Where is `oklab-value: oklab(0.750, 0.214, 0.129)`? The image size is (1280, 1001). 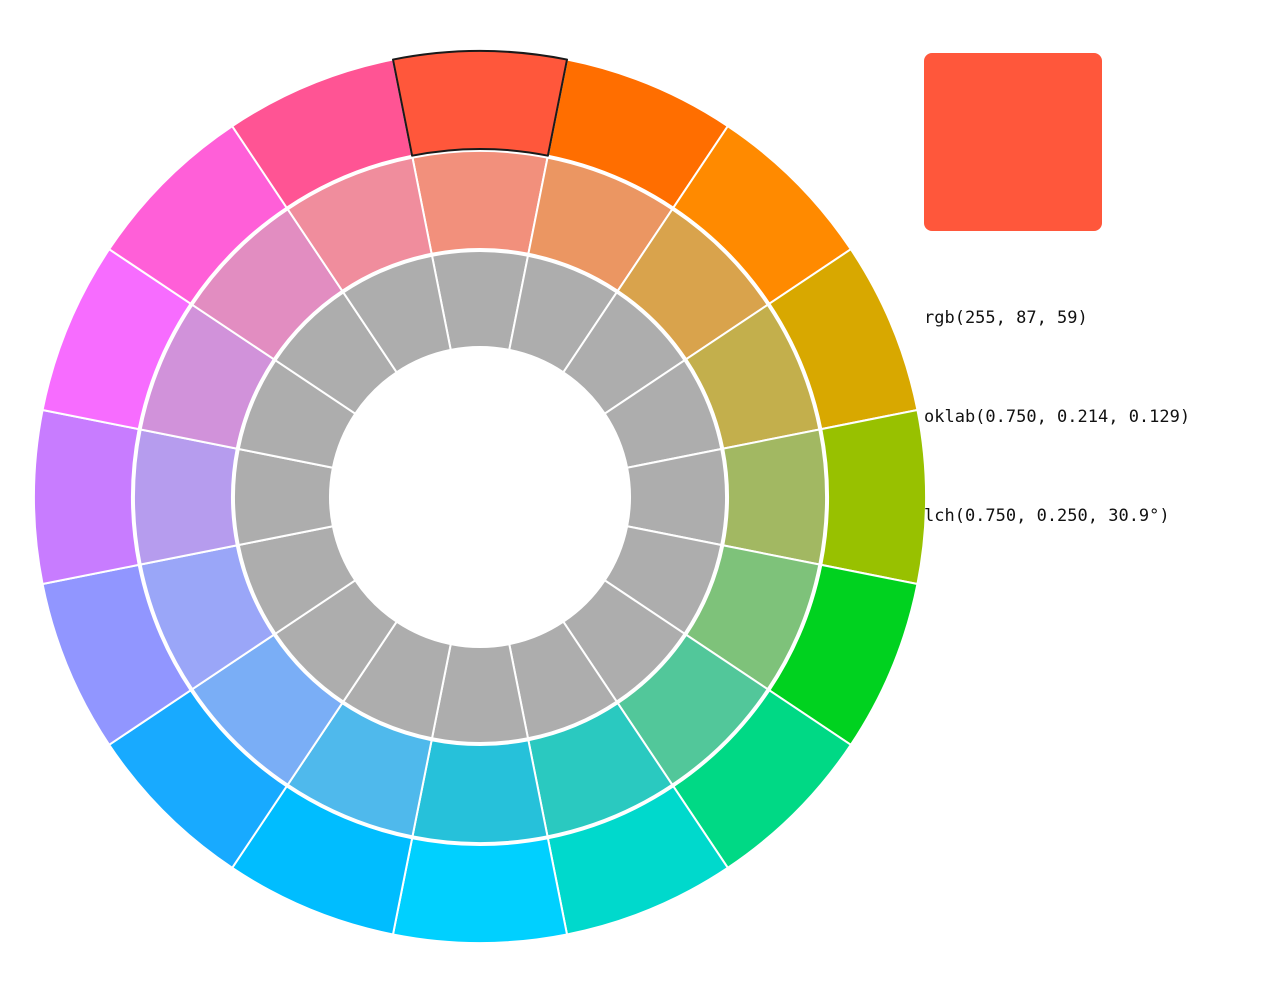
oklab-value: oklab(0.750, 0.214, 0.129) is located at coordinates (1057, 417).